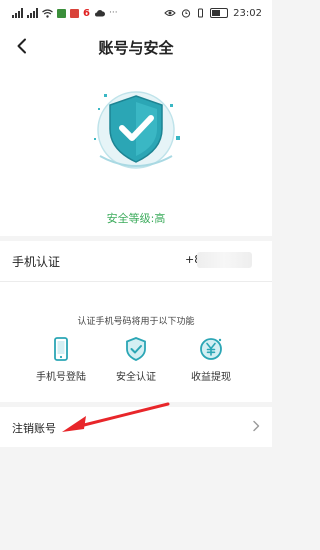 Image resolution: width=320 pixels, height=550 pixels. I want to click on battery-icon, so click(219, 13).